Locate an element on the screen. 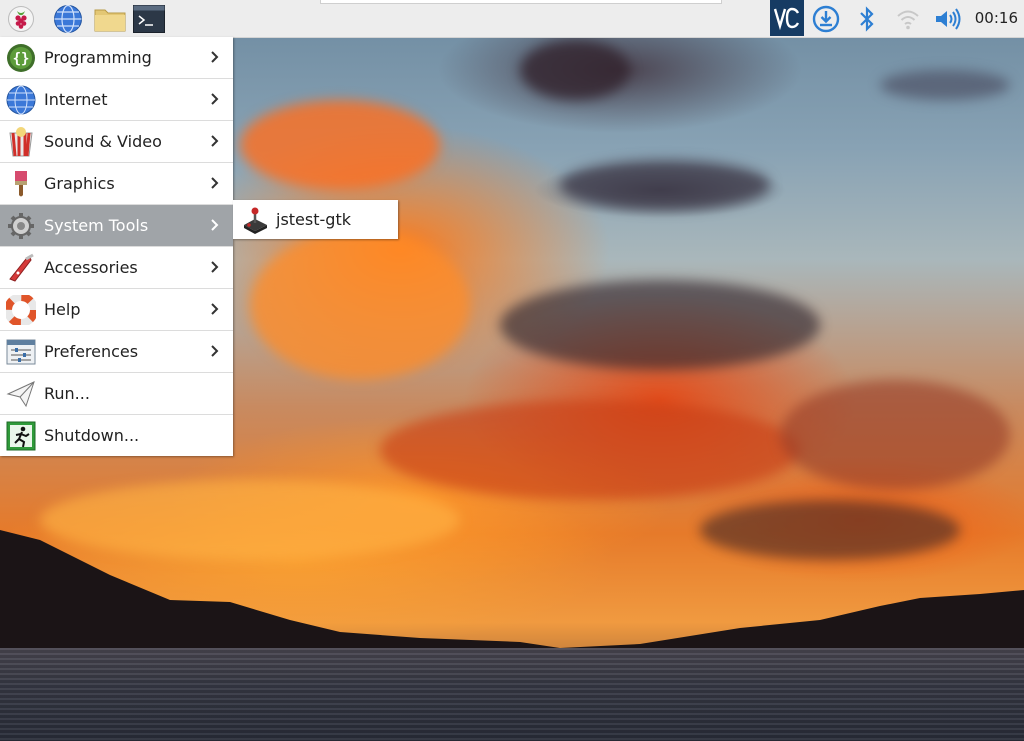 Image resolution: width=1024 pixels, height=741 pixels. terminal-icon is located at coordinates (149, 19).